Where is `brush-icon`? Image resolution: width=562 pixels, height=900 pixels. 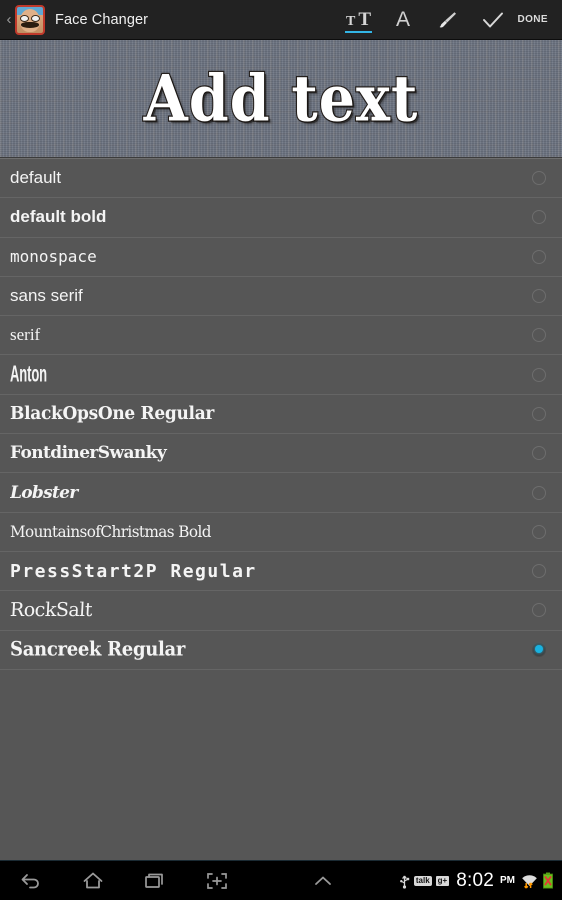
brush-icon is located at coordinates (448, 20).